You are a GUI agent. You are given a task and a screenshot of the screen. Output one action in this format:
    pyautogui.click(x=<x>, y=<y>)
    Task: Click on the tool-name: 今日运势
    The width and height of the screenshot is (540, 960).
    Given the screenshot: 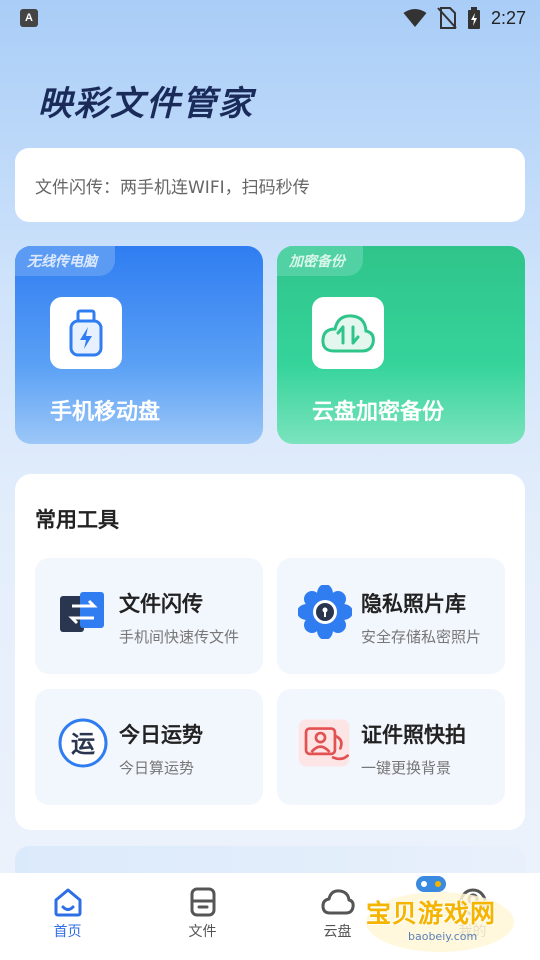 What is the action you would take?
    pyautogui.click(x=161, y=735)
    